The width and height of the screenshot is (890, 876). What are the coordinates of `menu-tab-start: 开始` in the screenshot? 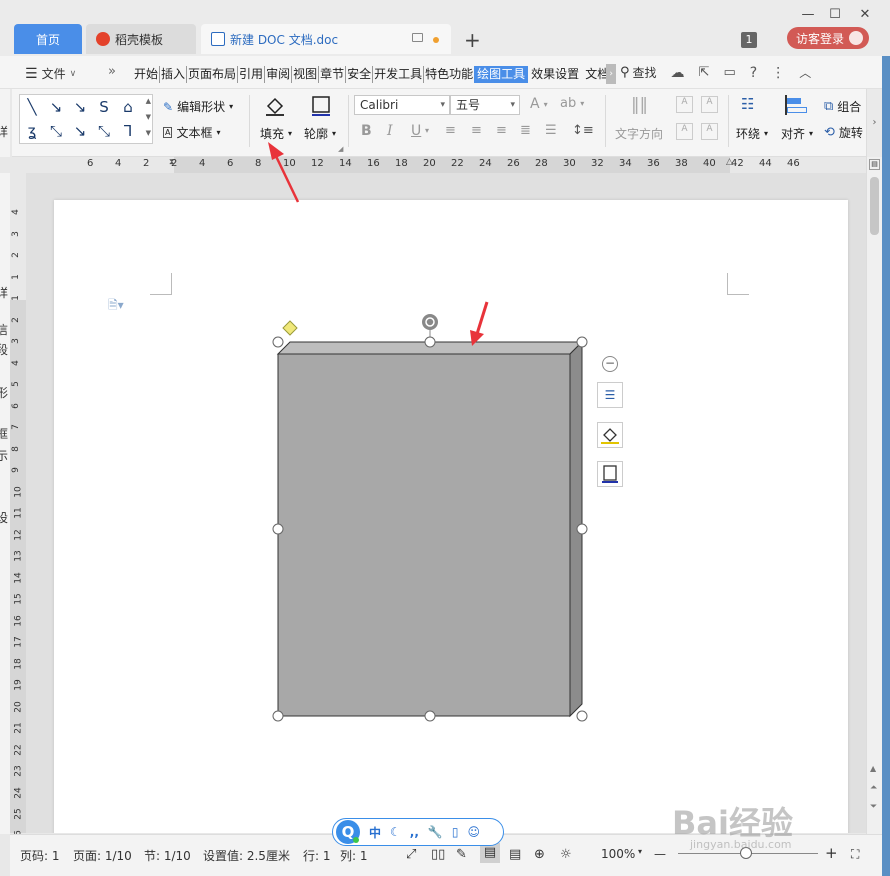 It's located at (147, 74).